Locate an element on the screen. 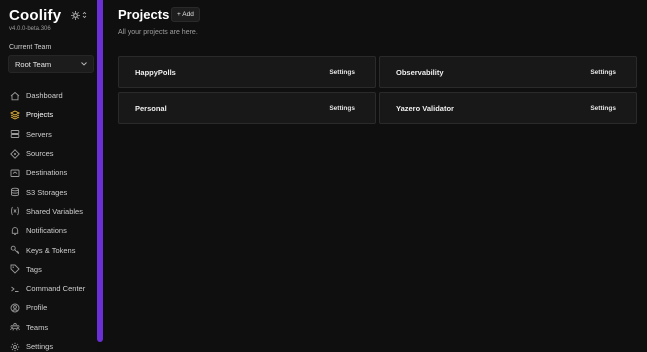 This screenshot has height=352, width=647. sidebar-item-label: Profile is located at coordinates (37, 308).